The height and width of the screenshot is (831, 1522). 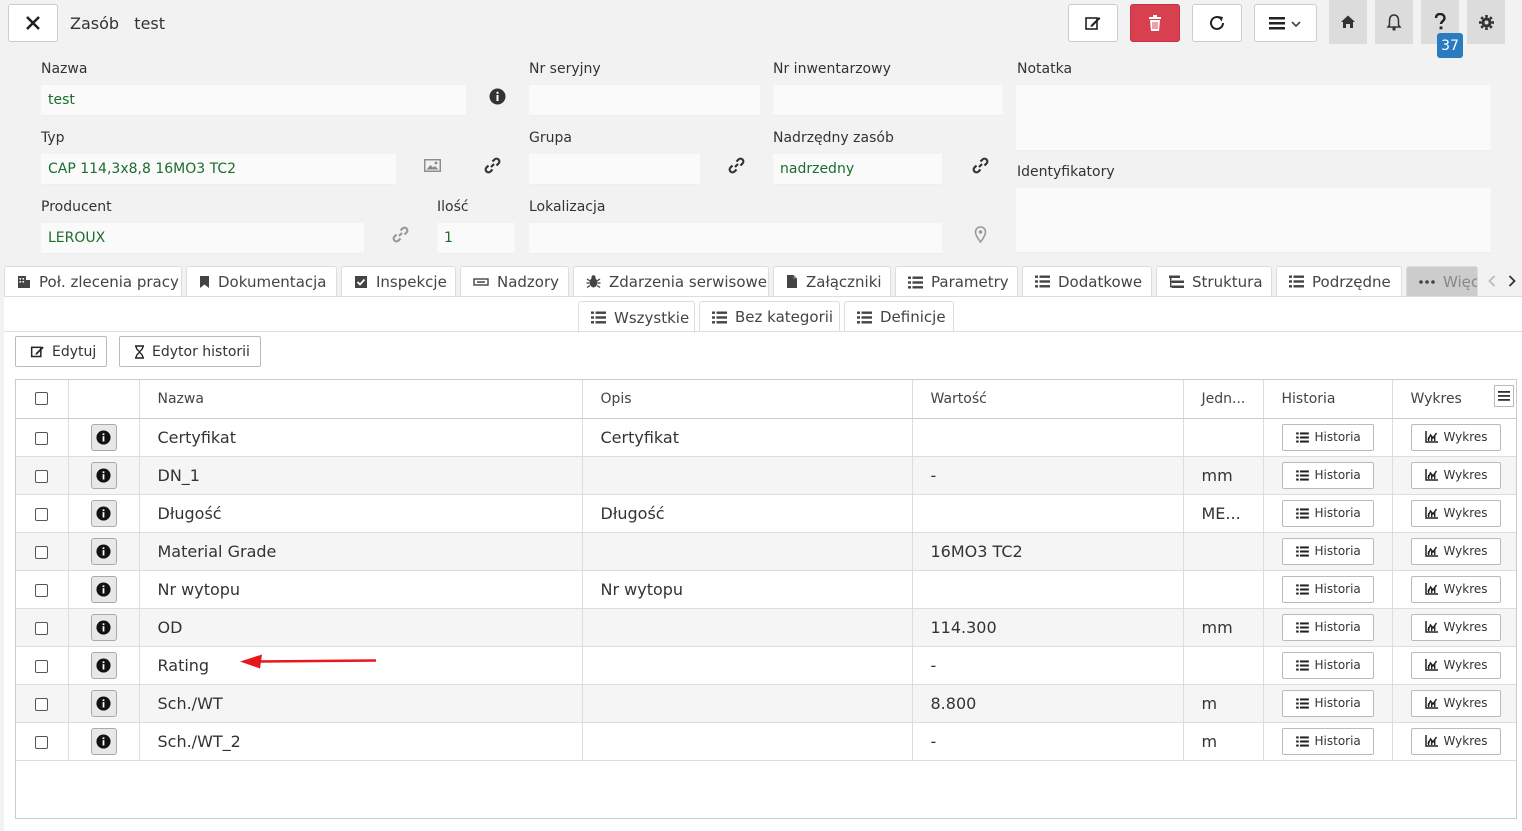 I want to click on column-header-wartosc: Wartość, so click(x=1048, y=399).